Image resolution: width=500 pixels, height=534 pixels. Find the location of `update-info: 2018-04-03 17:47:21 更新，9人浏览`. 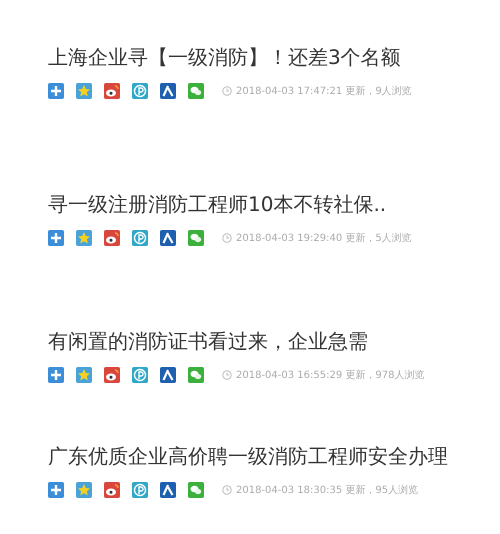

update-info: 2018-04-03 17:47:21 更新，9人浏览 is located at coordinates (324, 91).